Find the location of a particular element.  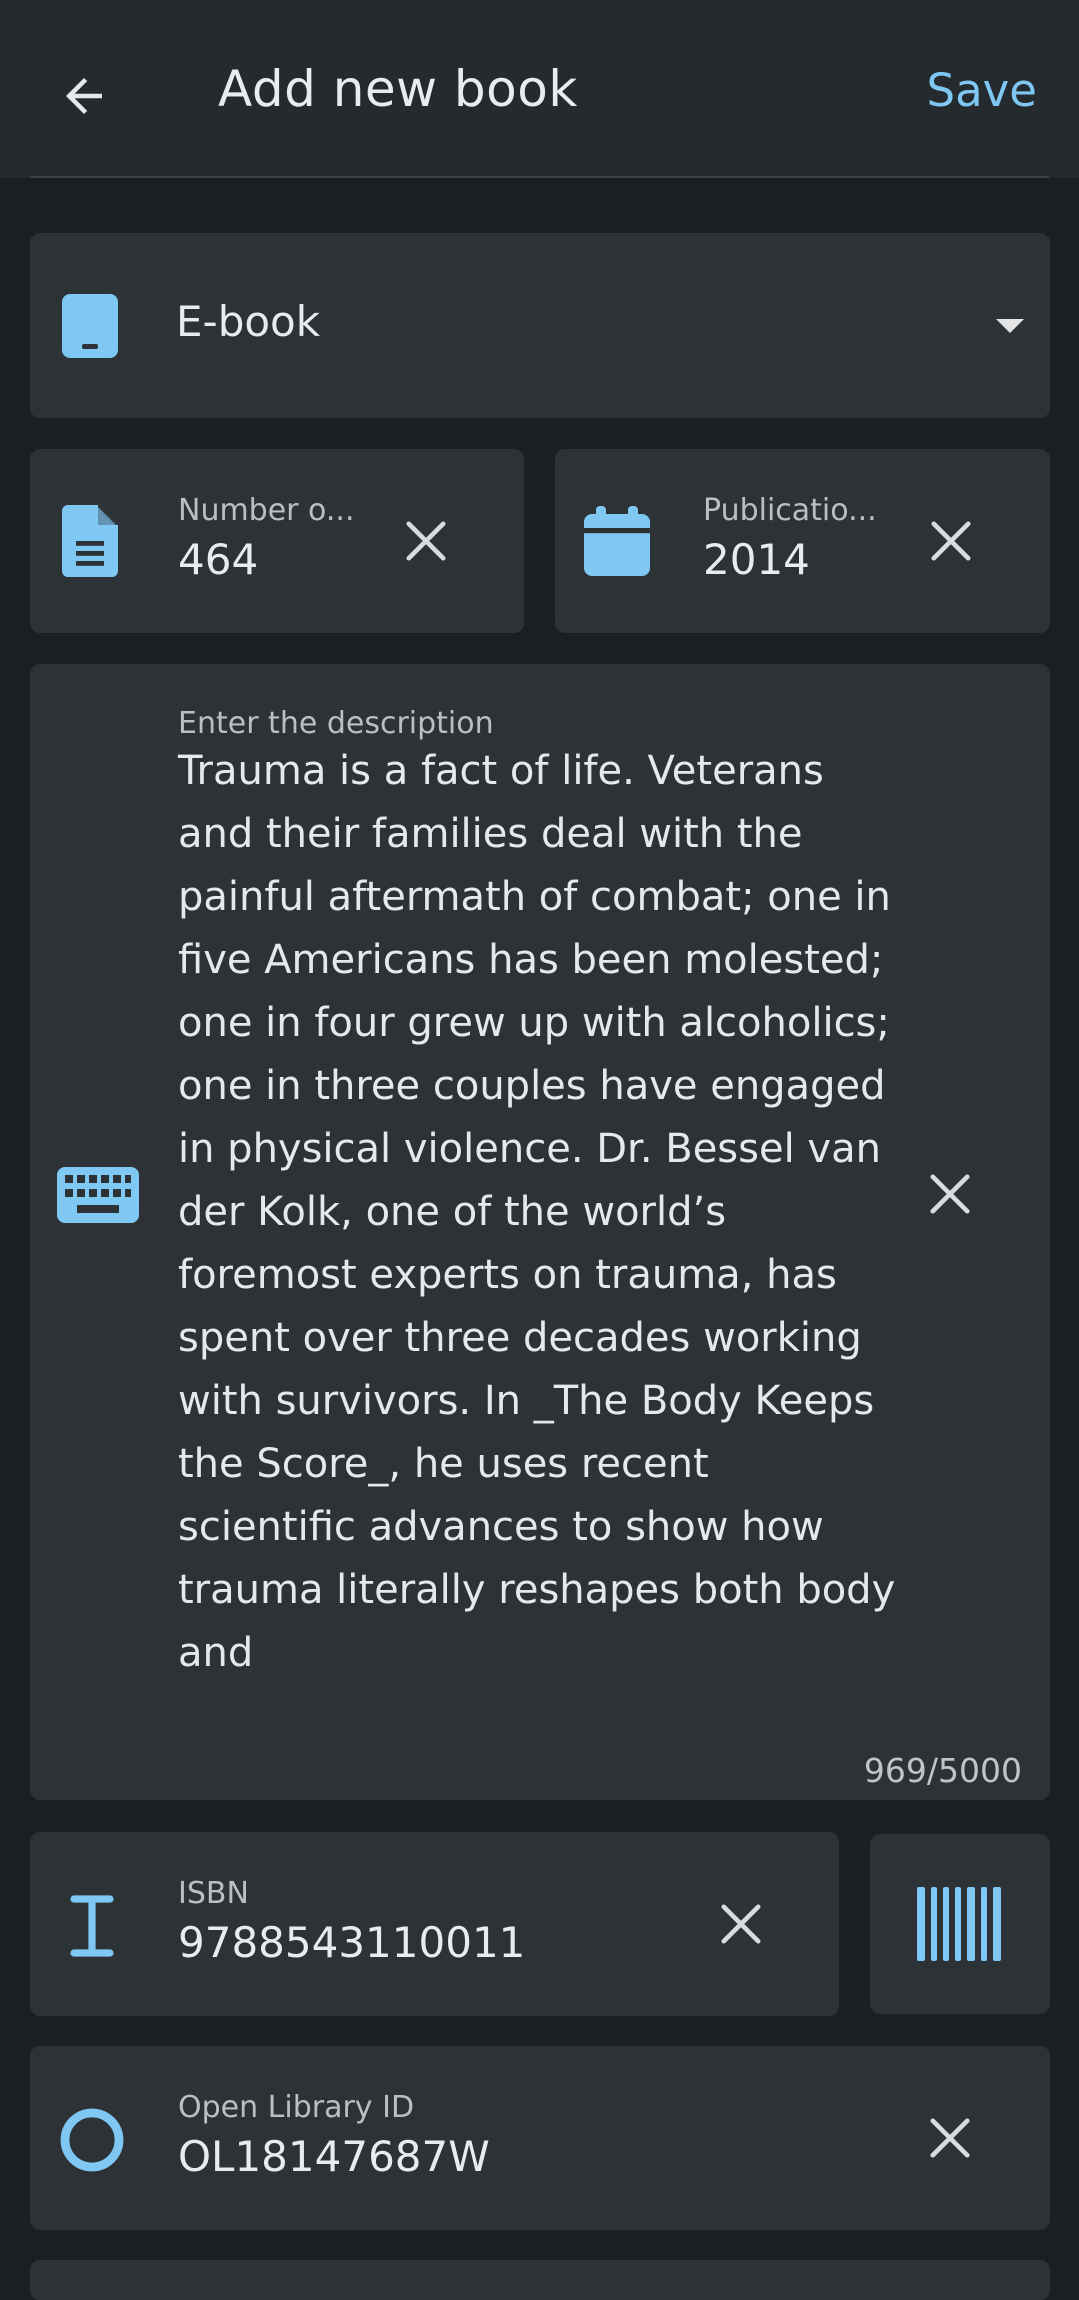

book-format-value: E-book is located at coordinates (248, 321).